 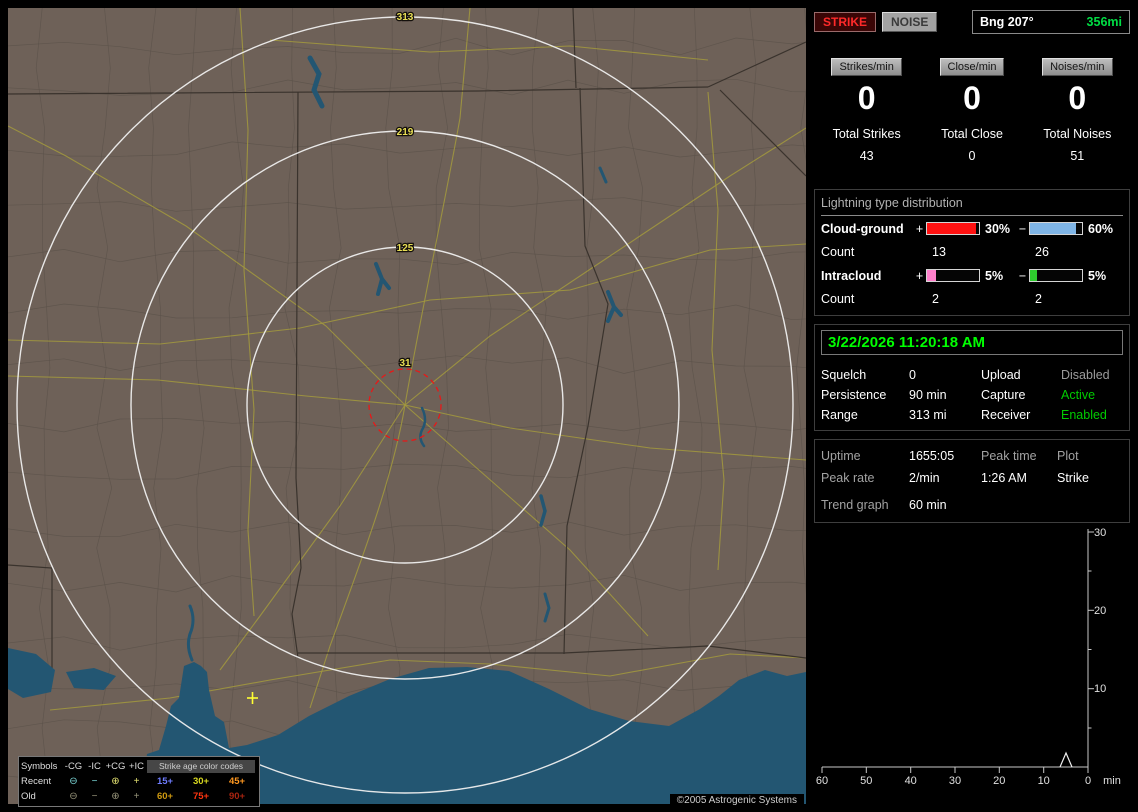 I want to click on strikes-per-min-value: 0, so click(x=866, y=98).